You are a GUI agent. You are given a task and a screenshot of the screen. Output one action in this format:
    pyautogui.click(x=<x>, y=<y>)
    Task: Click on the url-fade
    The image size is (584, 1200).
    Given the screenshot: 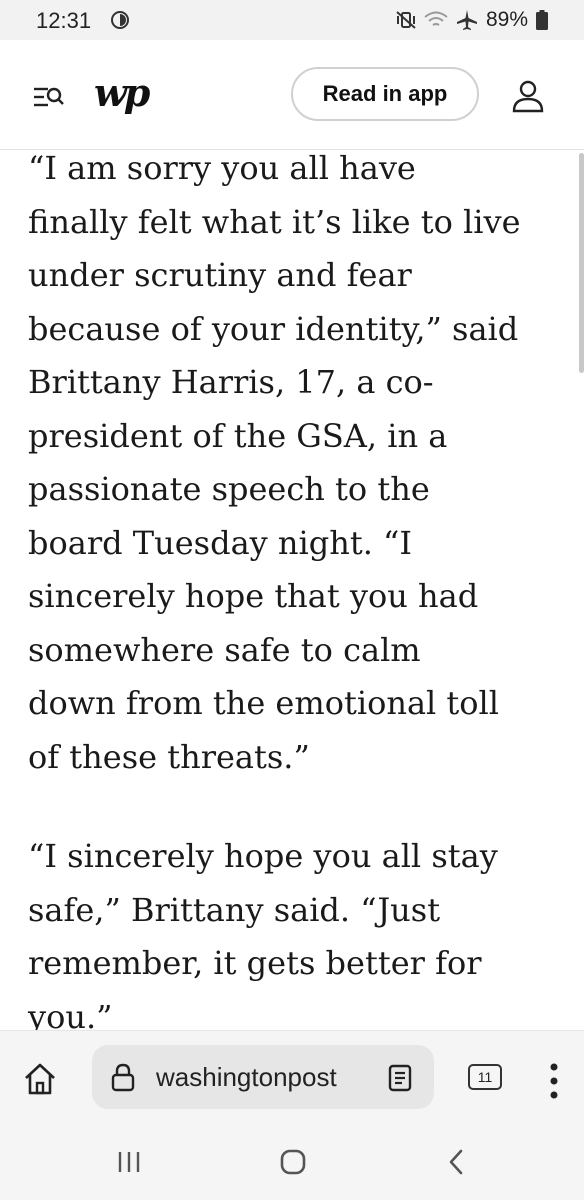 What is the action you would take?
    pyautogui.click(x=362, y=1077)
    